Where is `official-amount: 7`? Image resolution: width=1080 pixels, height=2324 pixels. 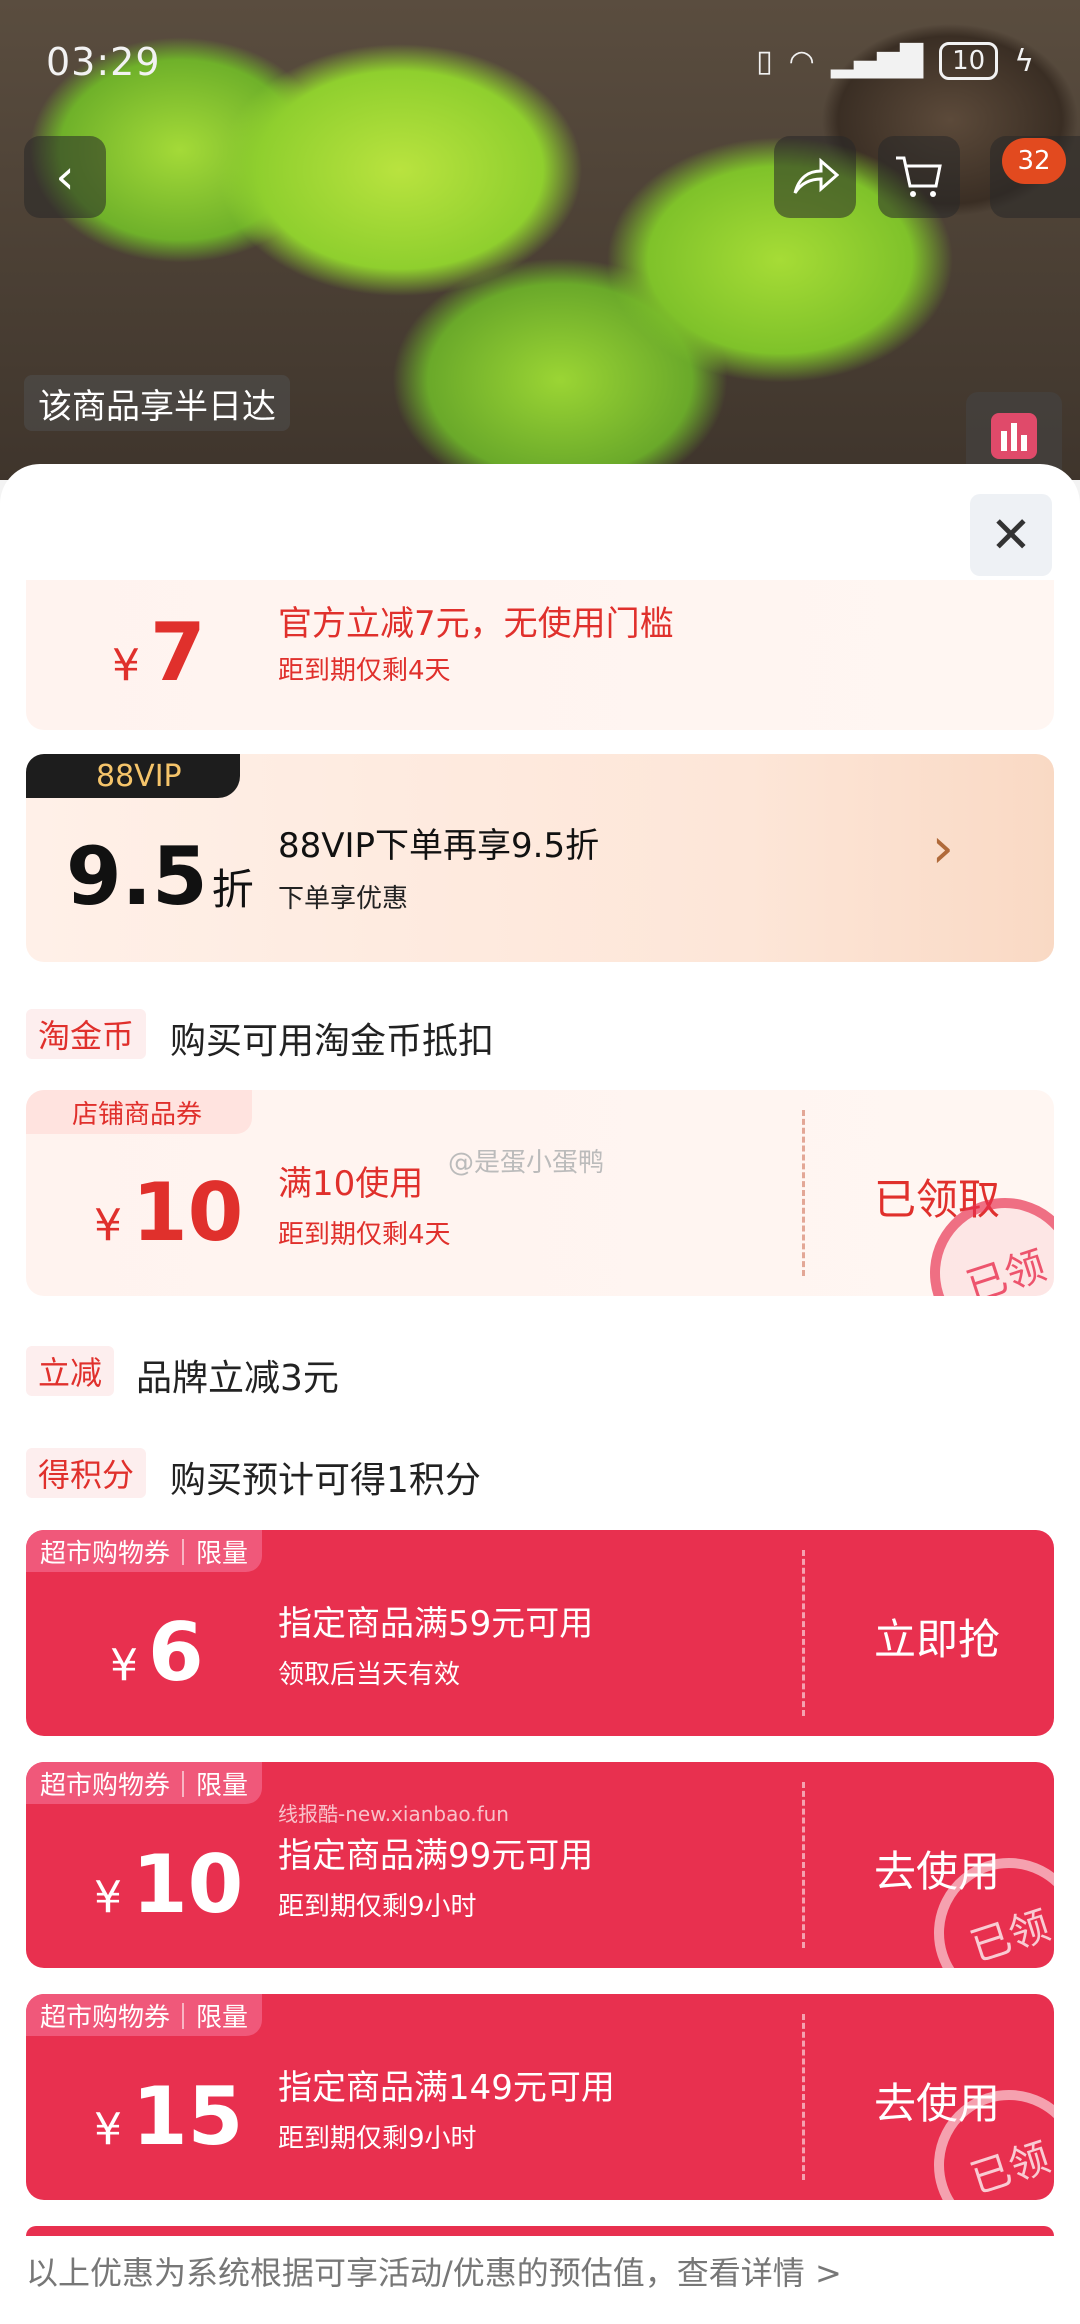 official-amount: 7 is located at coordinates (178, 652).